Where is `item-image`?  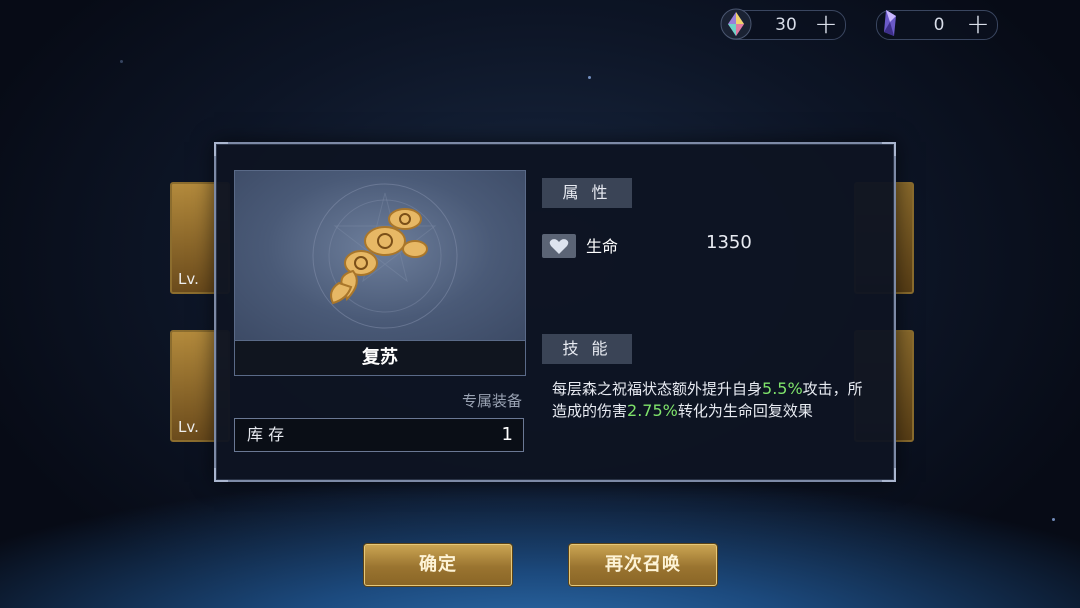
item-image is located at coordinates (380, 255).